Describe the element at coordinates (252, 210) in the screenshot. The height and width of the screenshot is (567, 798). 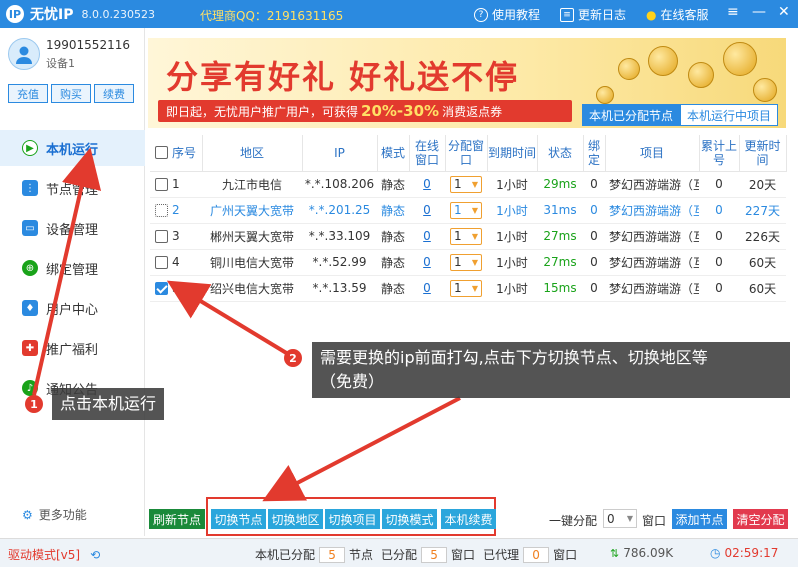
I see `cell-region: 广州天翼大宽带` at that location.